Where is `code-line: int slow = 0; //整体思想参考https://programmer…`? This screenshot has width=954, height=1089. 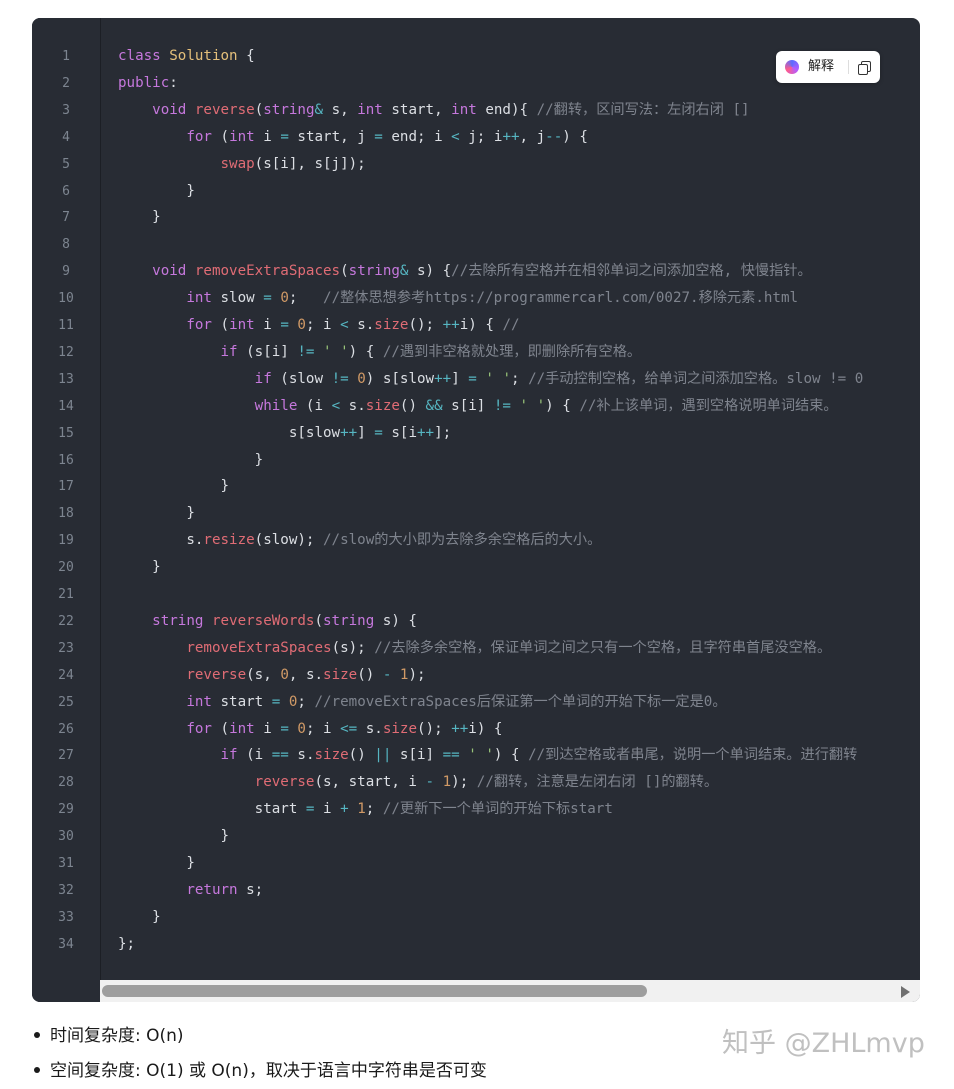
code-line: int slow = 0; //整体思想参考https://programmer… is located at coordinates (492, 298).